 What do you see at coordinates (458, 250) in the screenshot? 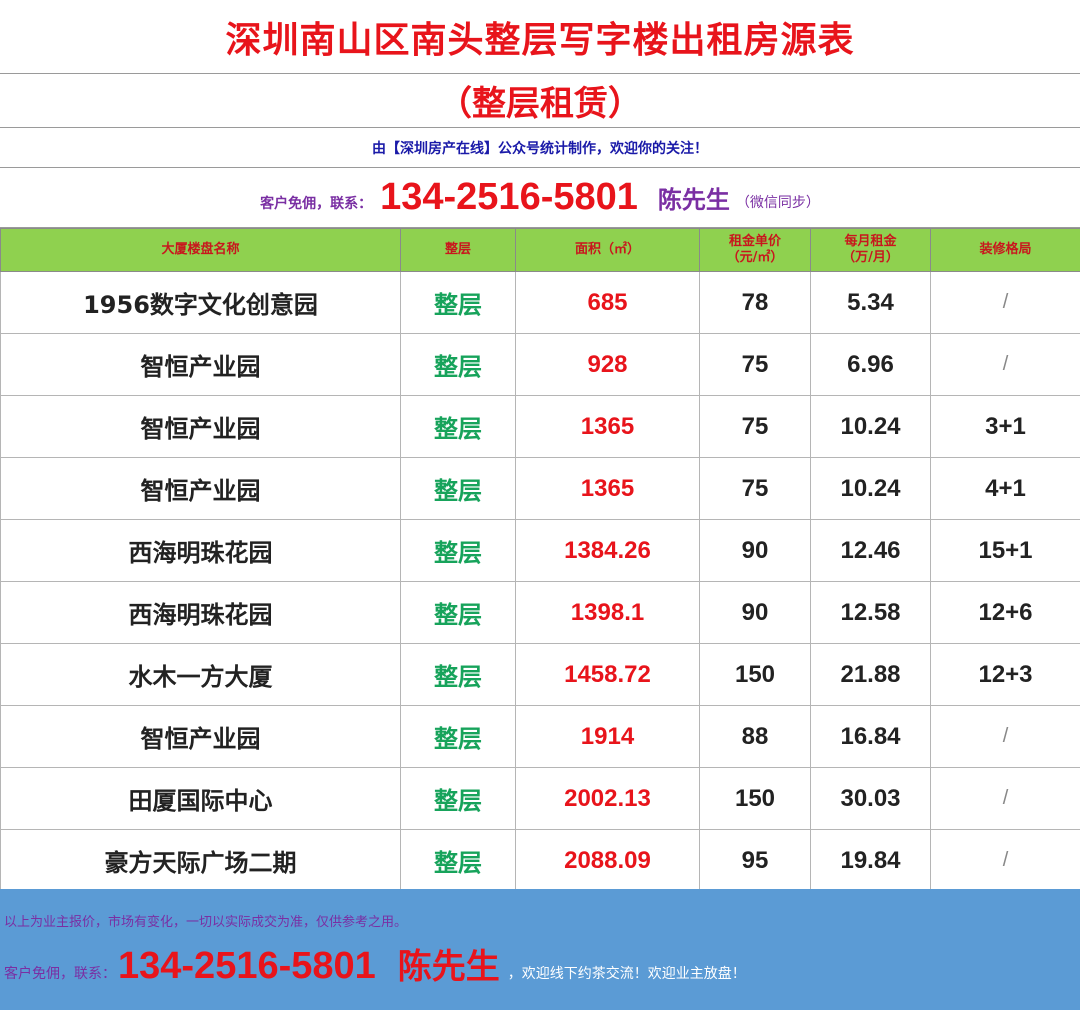
I see `column-header: 整层` at bounding box center [458, 250].